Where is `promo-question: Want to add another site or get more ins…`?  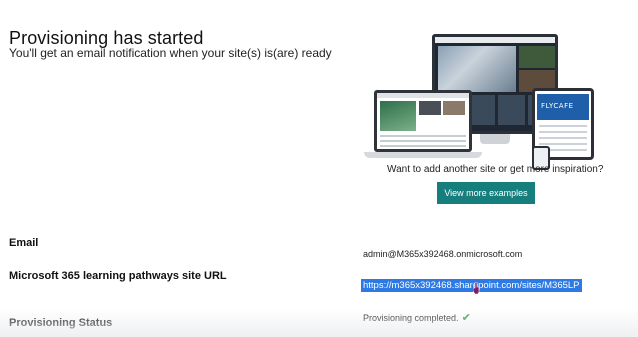
promo-question: Want to add another site or get more ins… is located at coordinates (495, 169).